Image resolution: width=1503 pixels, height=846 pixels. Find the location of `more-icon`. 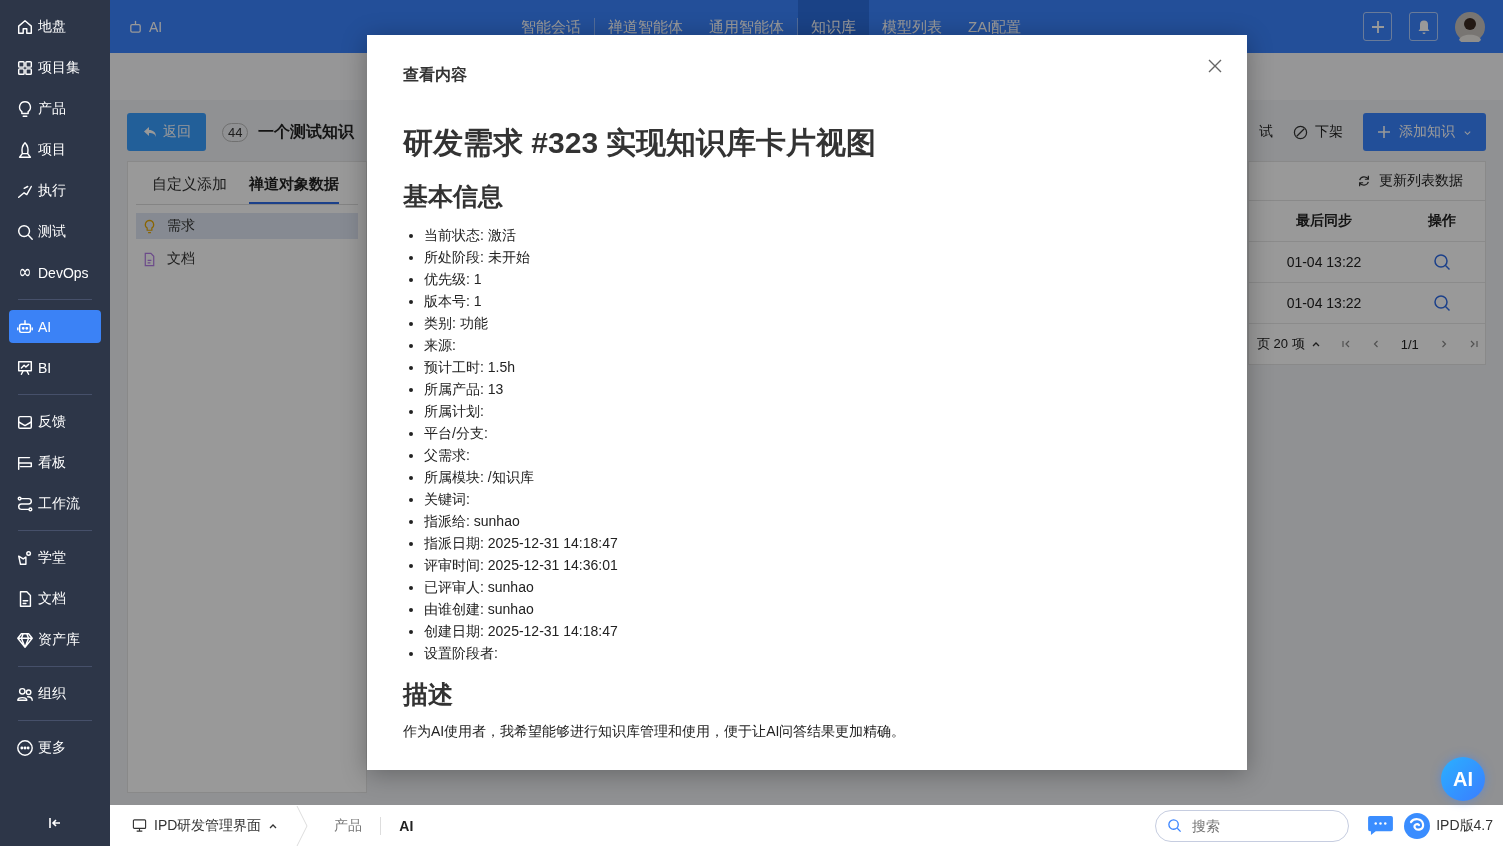

more-icon is located at coordinates (25, 747).